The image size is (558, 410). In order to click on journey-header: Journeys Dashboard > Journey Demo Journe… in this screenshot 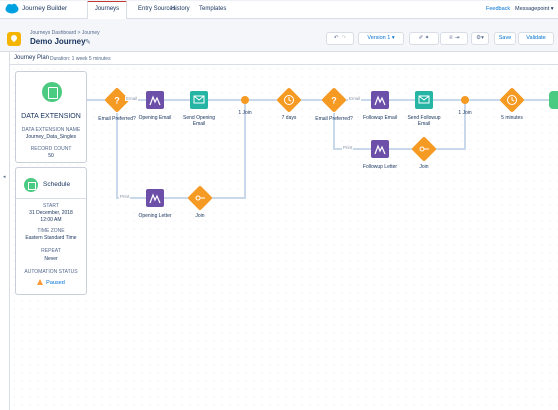, I will do `click(279, 35)`.